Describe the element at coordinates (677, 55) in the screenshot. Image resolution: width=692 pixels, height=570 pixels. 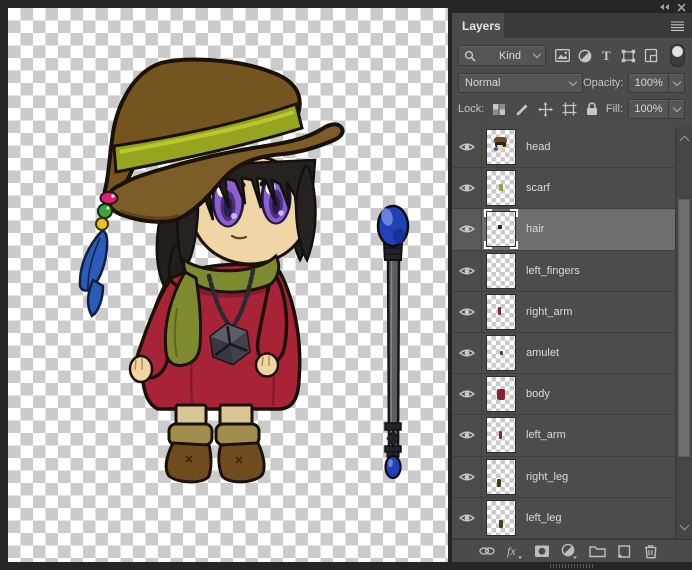
I see `layer-filter-toggle` at that location.